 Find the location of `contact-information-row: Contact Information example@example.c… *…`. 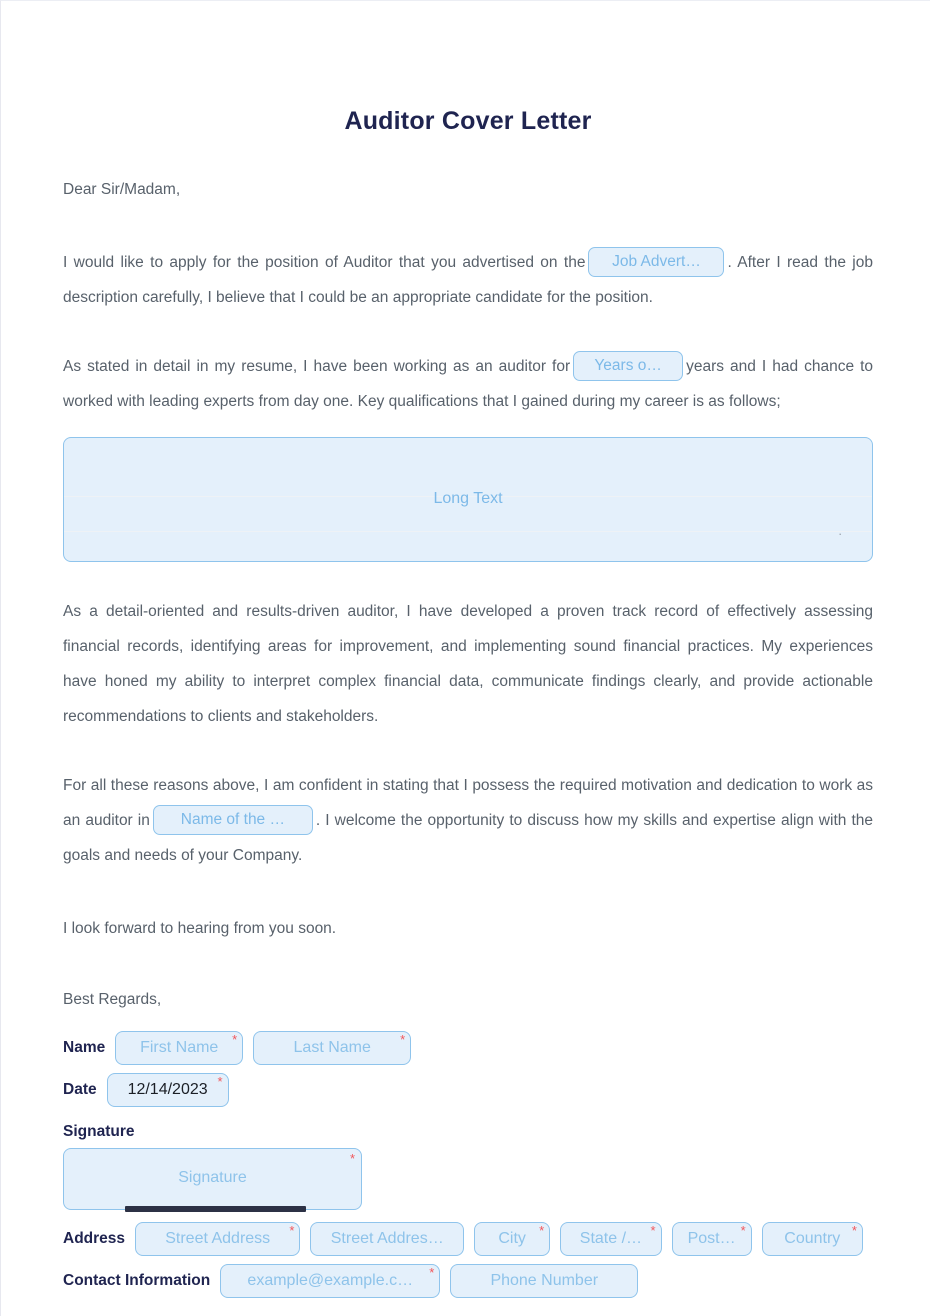

contact-information-row: Contact Information example@example.c… *… is located at coordinates (468, 1281).